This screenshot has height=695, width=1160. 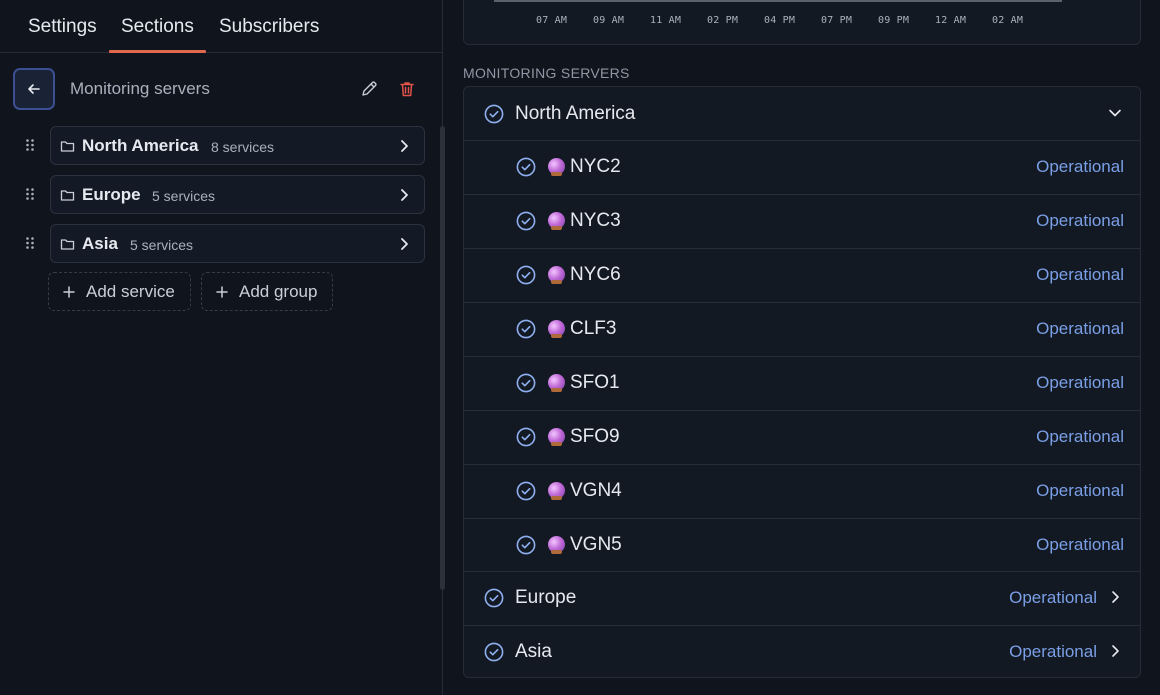 What do you see at coordinates (951, 20) in the screenshot?
I see `chart-tick-label: 12 AM` at bounding box center [951, 20].